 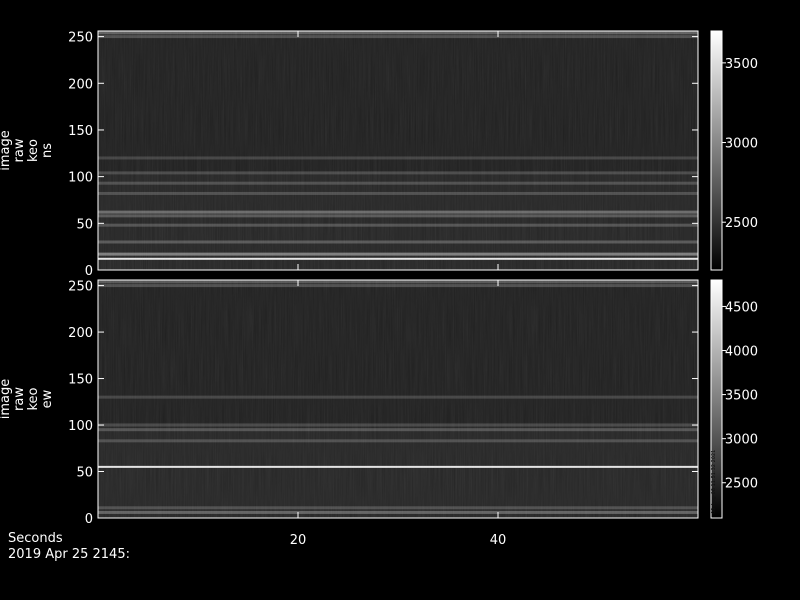 What do you see at coordinates (298, 540) in the screenshot?
I see `x-tick-label: 20` at bounding box center [298, 540].